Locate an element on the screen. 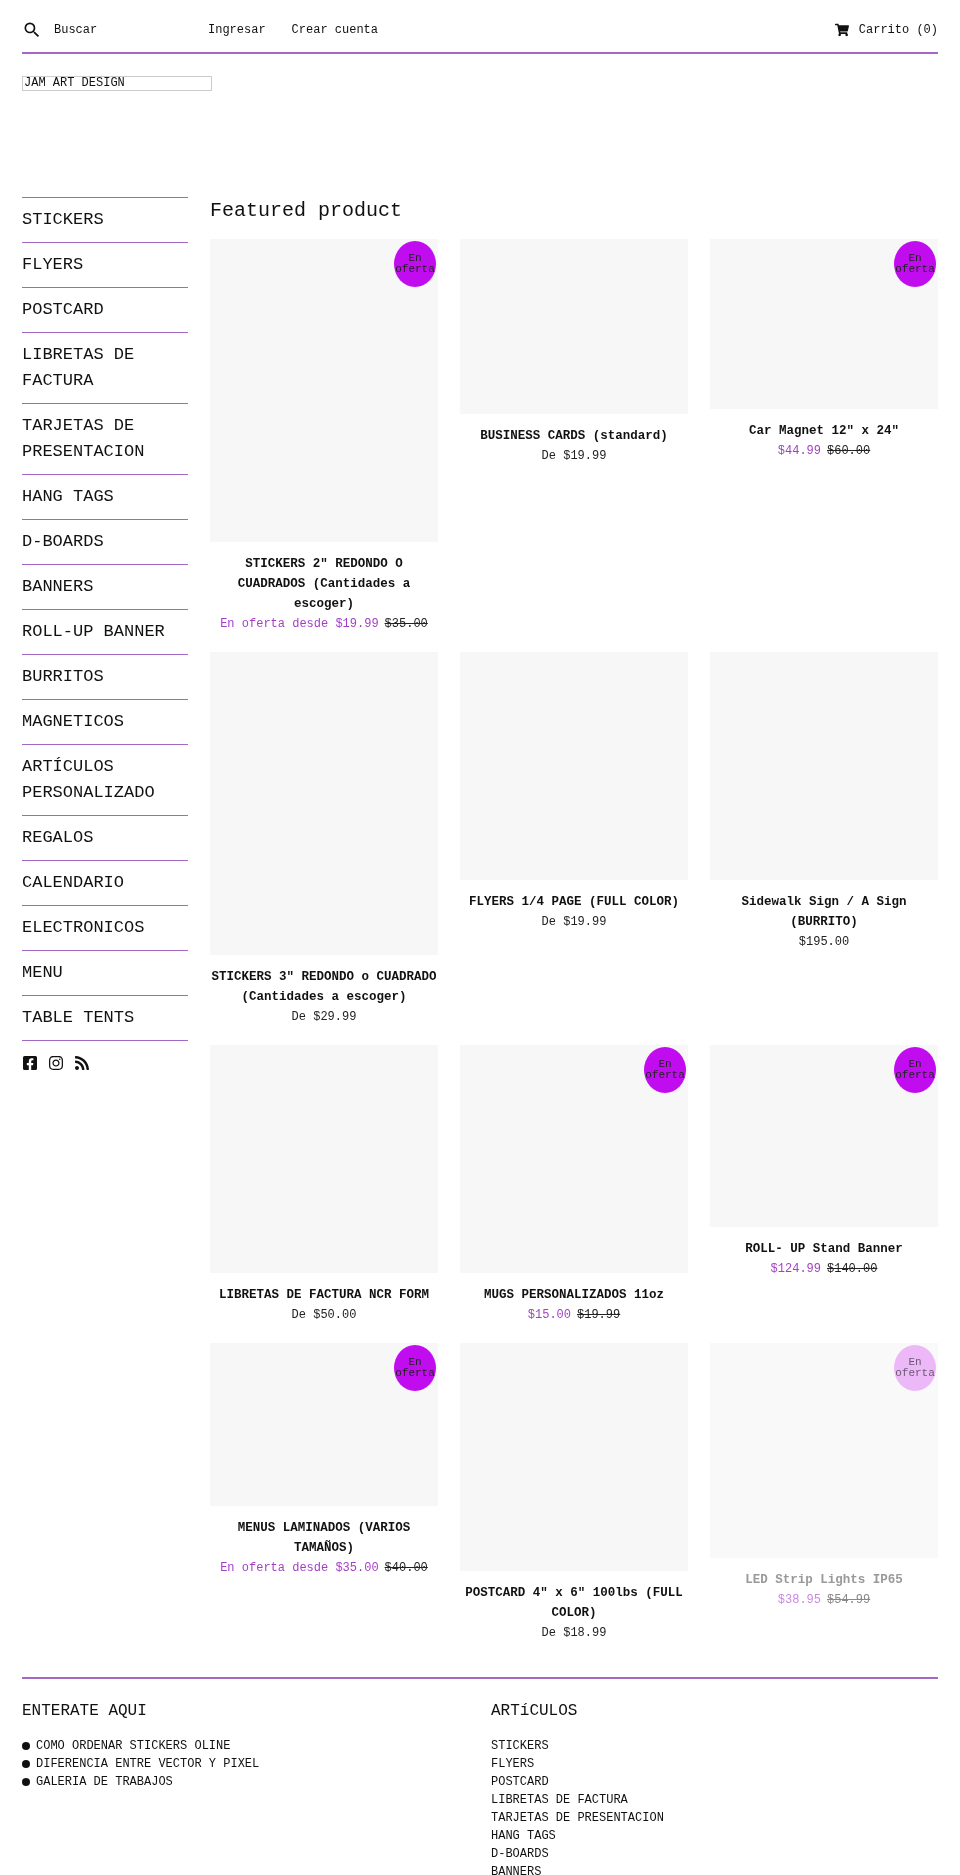 This screenshot has width=960, height=1875. sidebar-item: D-BOARDS is located at coordinates (105, 541).